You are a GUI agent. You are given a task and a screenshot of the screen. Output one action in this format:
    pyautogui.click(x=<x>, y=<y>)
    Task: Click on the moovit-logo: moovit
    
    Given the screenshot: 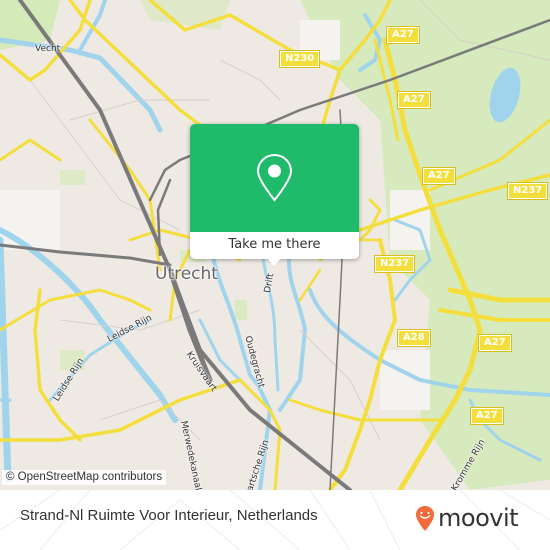 What is the action you would take?
    pyautogui.click(x=467, y=518)
    